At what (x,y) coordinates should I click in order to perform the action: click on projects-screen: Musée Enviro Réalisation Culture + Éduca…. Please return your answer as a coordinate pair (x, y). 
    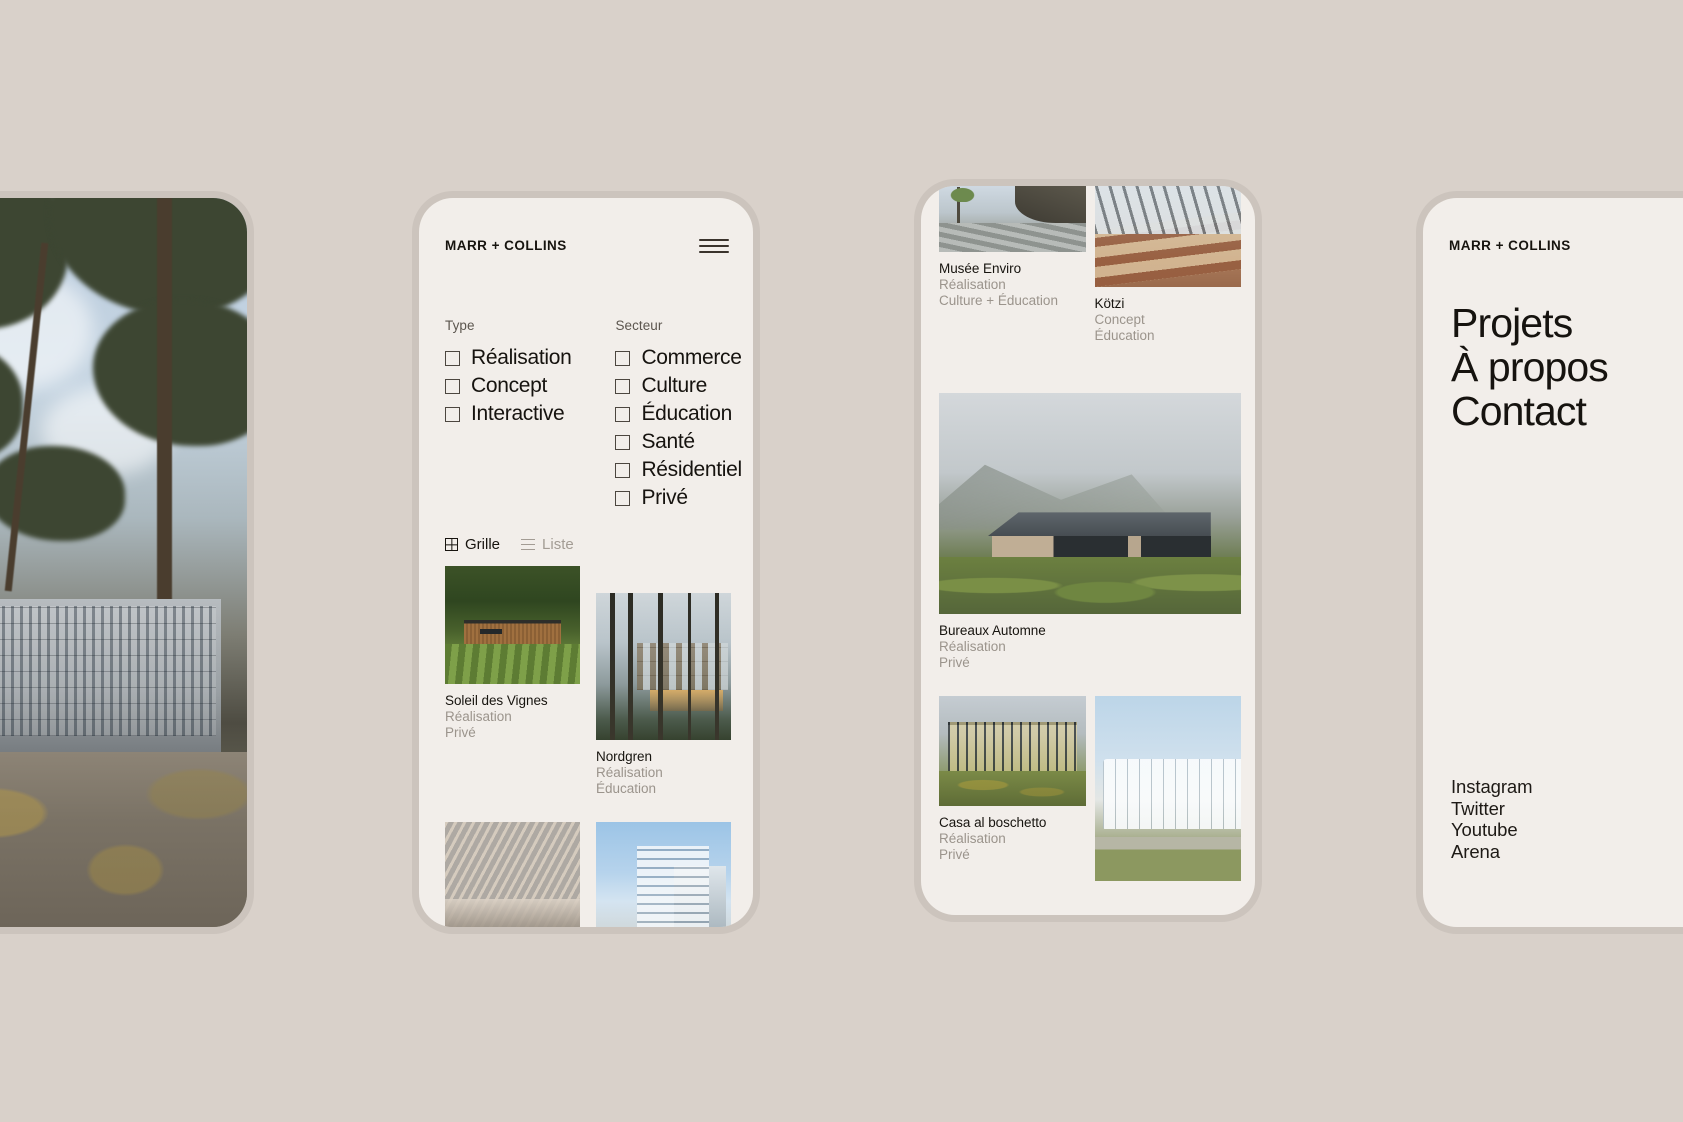
    Looking at the image, I should click on (1088, 550).